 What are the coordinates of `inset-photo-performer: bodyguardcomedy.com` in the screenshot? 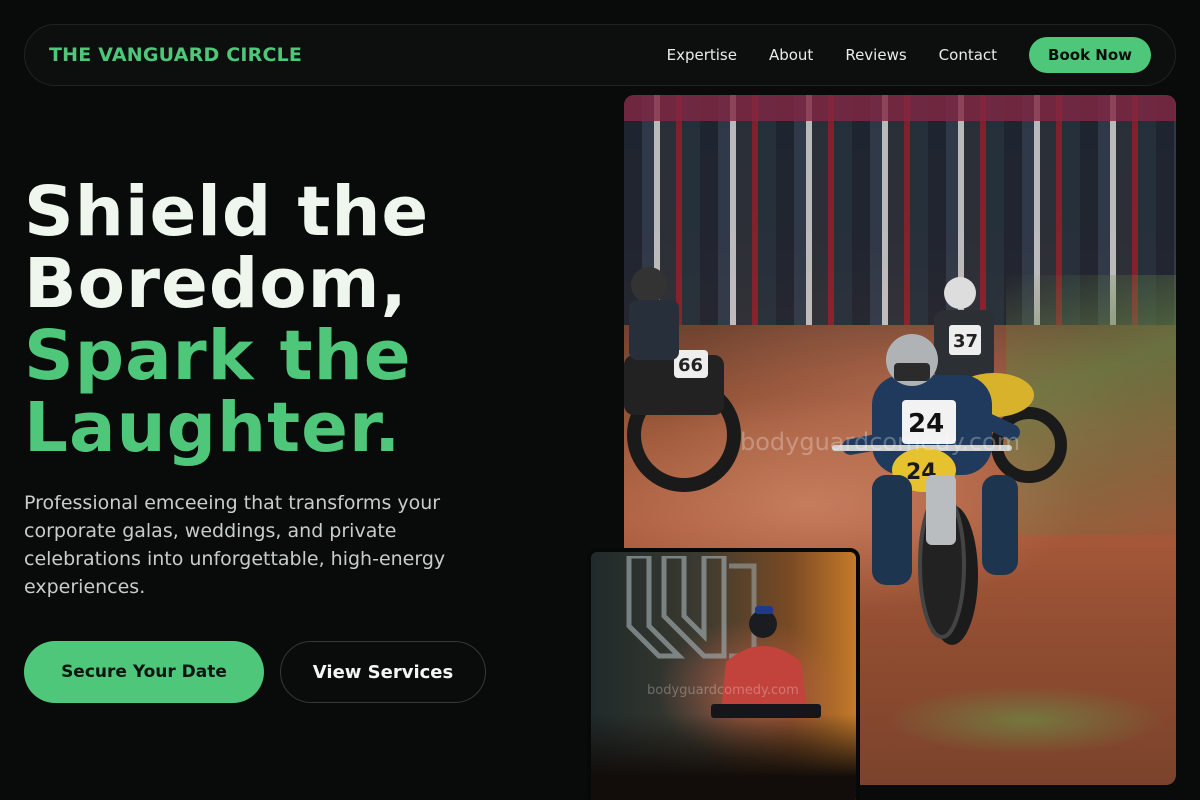 It's located at (723, 674).